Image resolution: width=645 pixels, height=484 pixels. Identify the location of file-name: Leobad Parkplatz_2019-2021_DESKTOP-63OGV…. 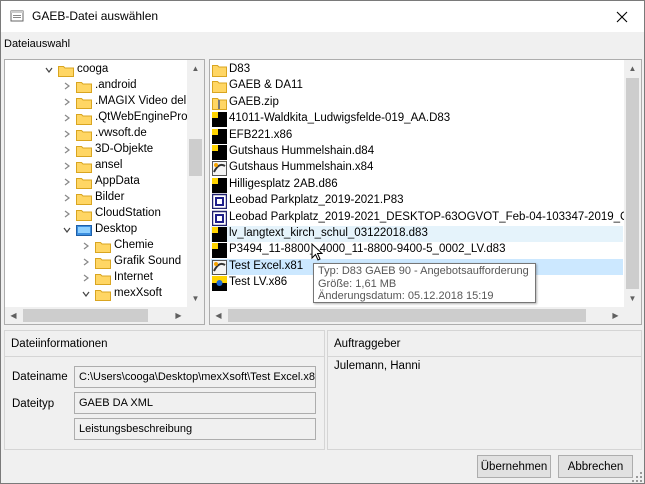
(435, 216).